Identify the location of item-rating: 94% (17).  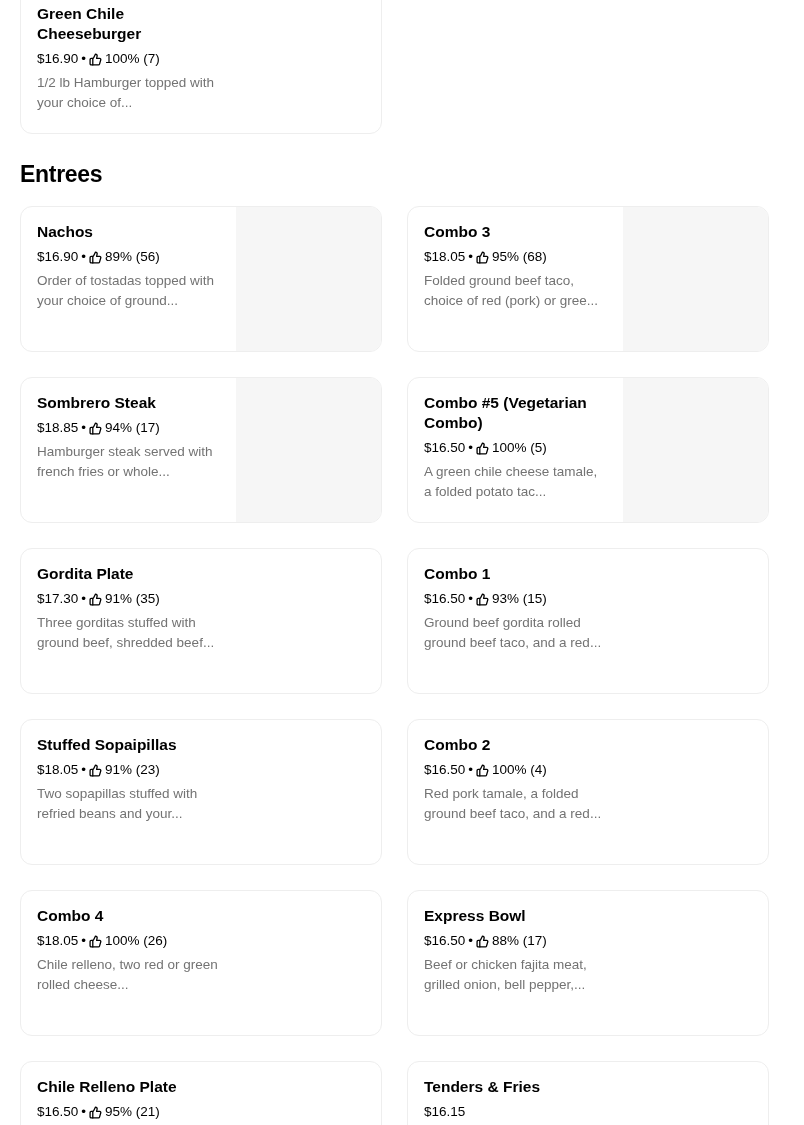
(132, 428).